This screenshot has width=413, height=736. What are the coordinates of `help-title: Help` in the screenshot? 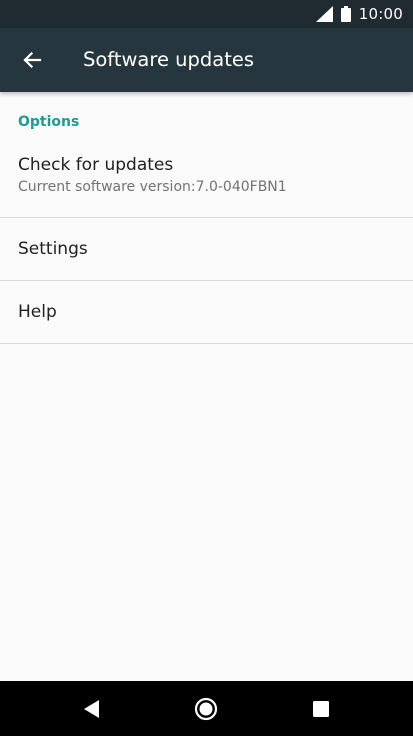 It's located at (37, 312).